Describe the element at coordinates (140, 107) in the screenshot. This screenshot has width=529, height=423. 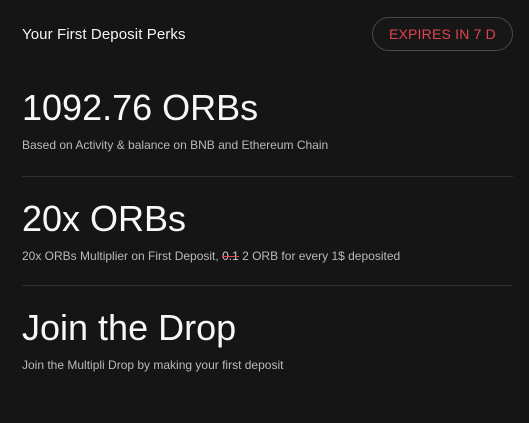
I see `perk-orbs-balance-headline: 1092.76 ORBs` at that location.